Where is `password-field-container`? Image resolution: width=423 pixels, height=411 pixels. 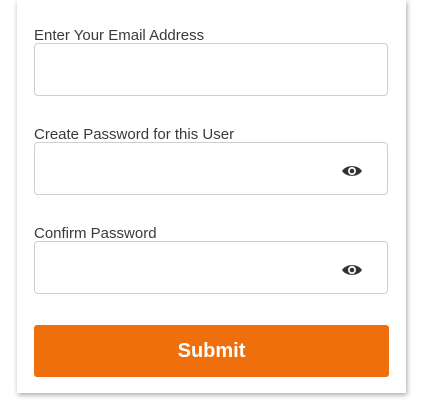
password-field-container is located at coordinates (211, 168).